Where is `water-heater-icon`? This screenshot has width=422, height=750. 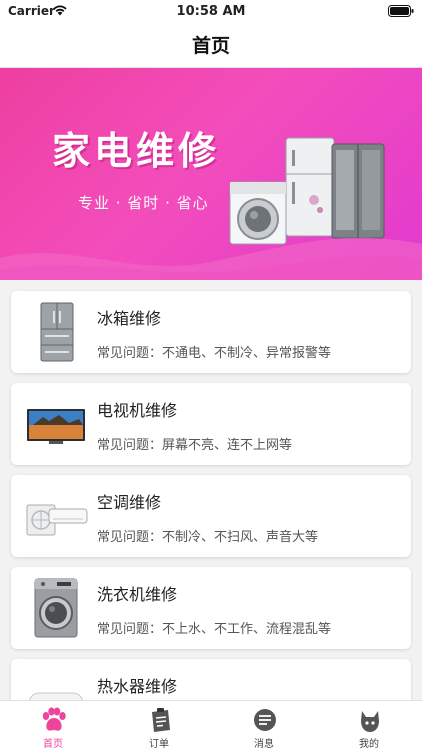 water-heater-icon is located at coordinates (56, 696).